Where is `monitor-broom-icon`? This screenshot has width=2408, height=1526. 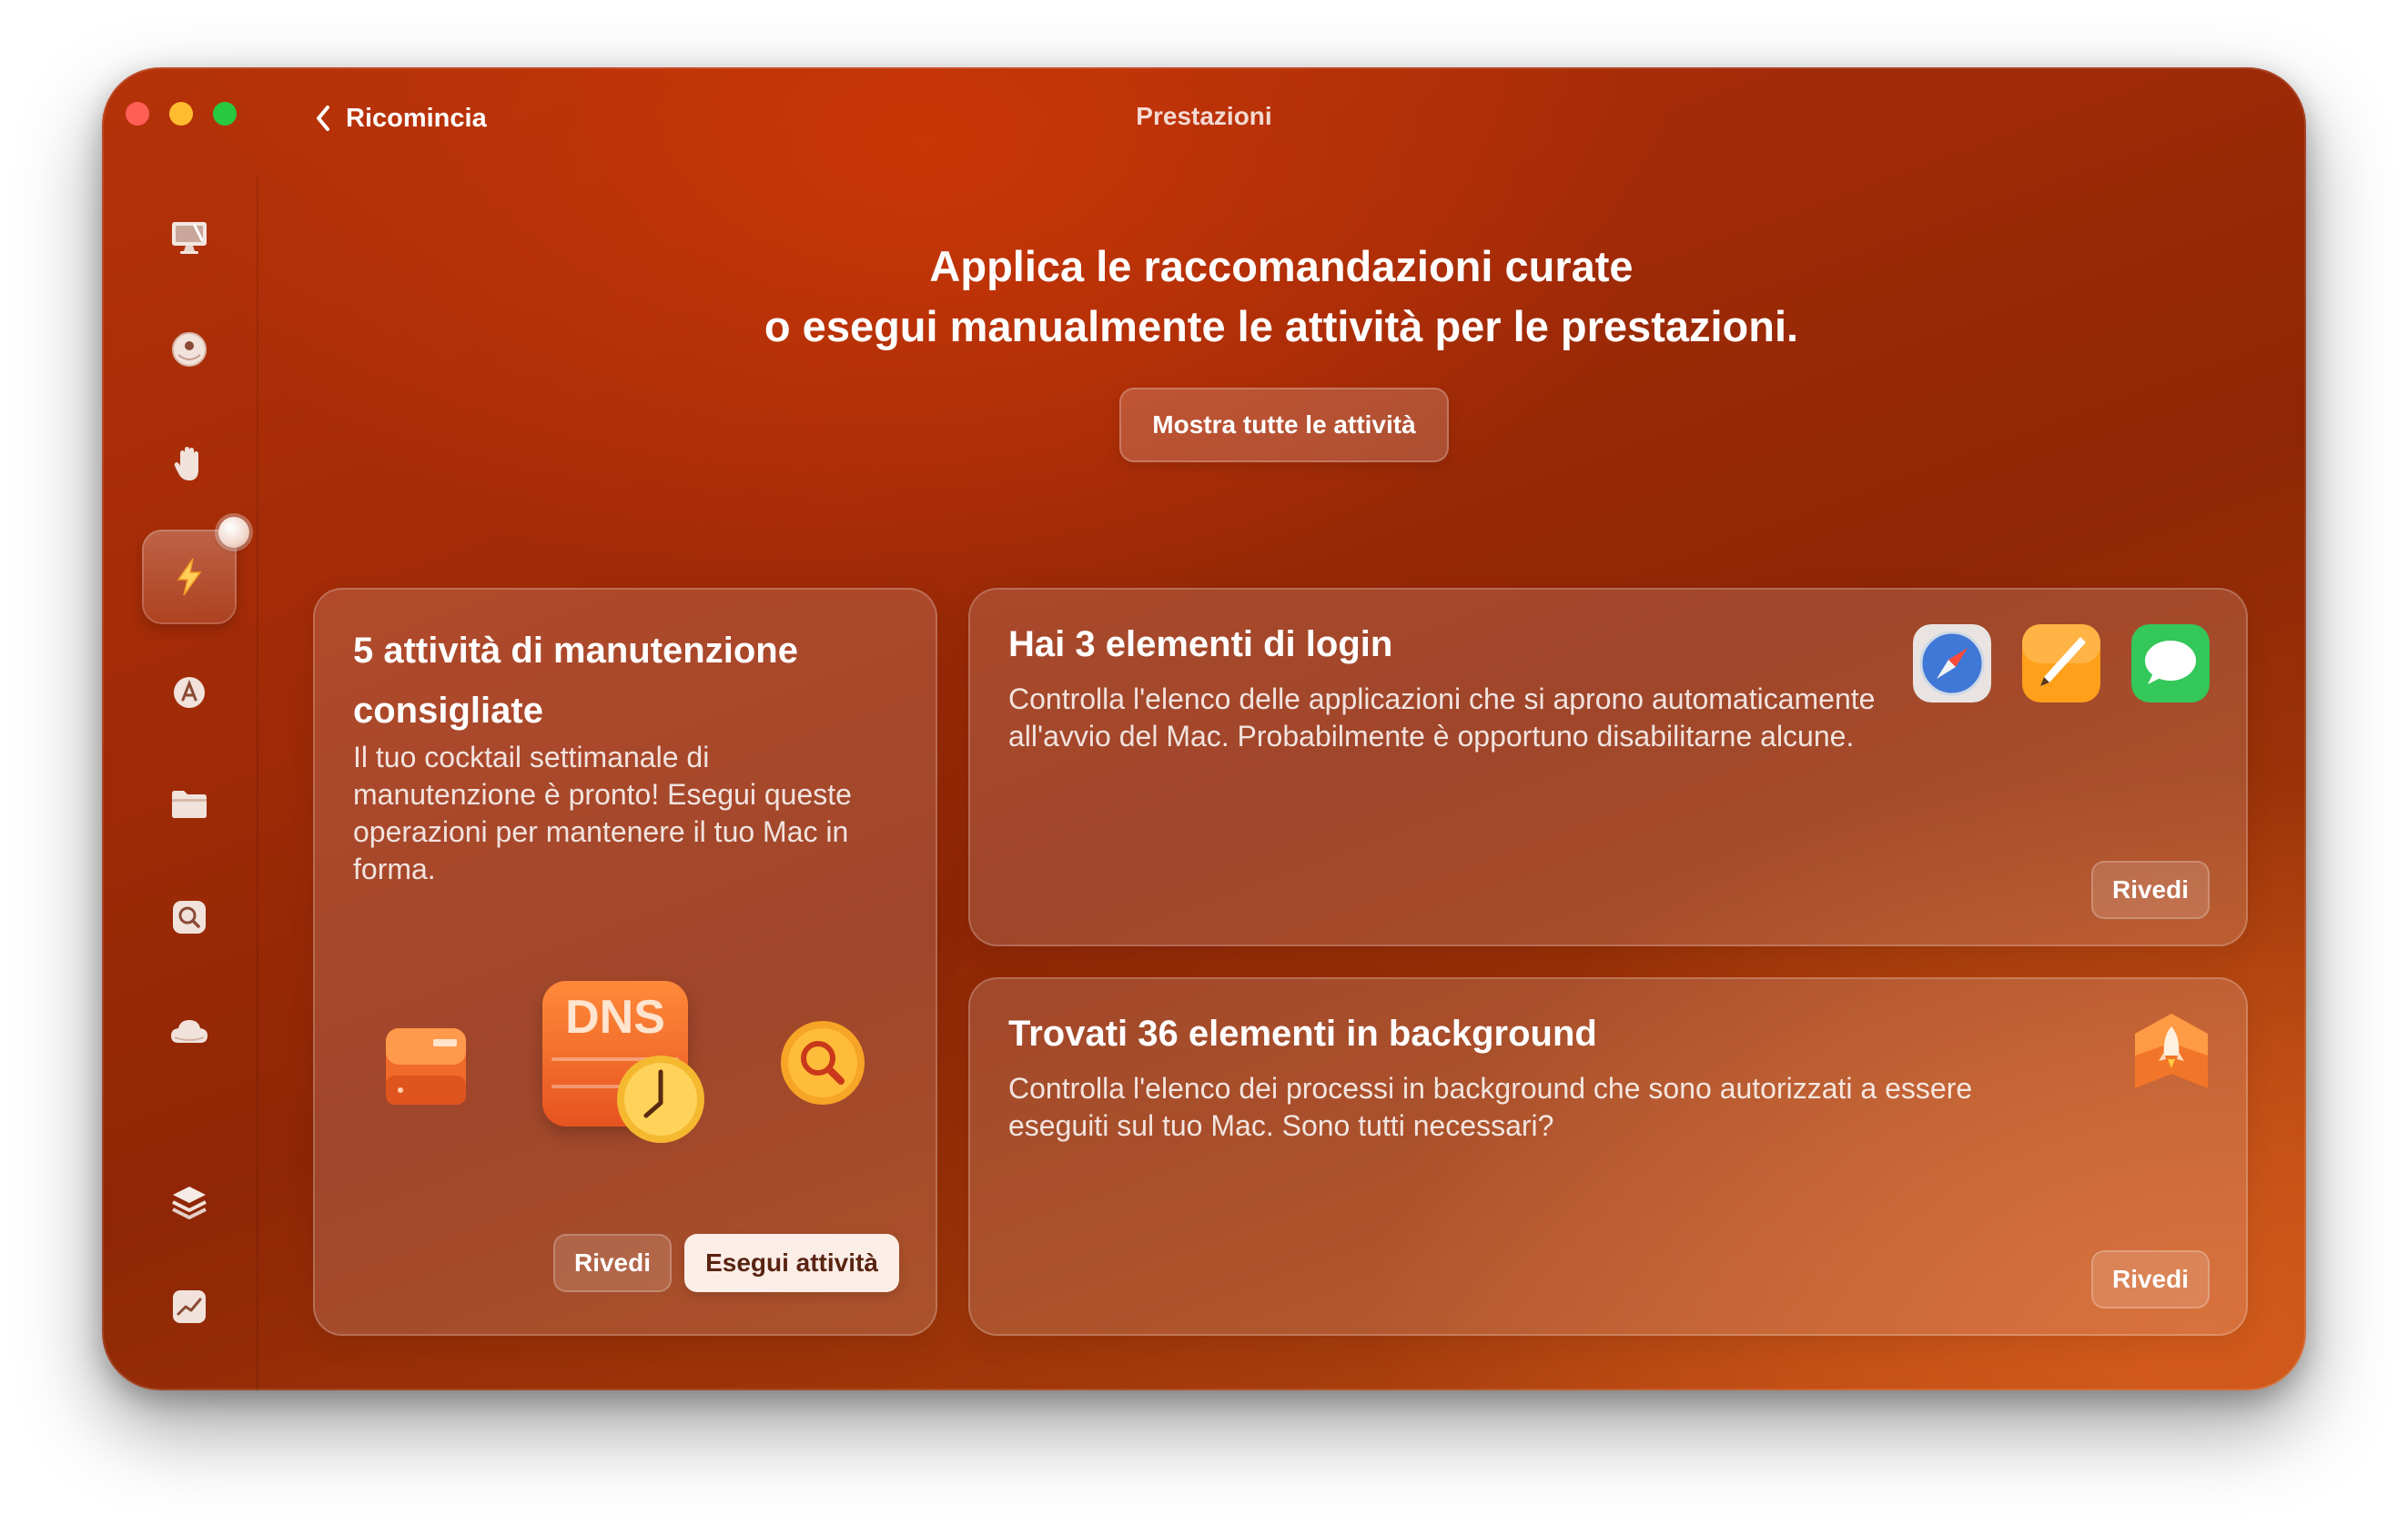
monitor-broom-icon is located at coordinates (189, 238).